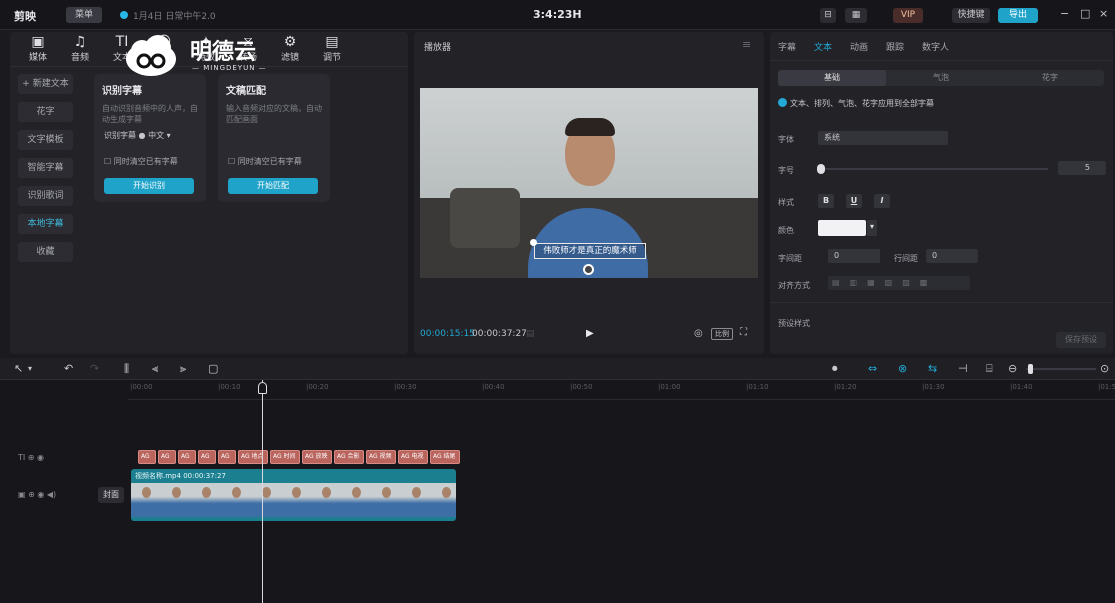 The height and width of the screenshot is (603, 1115). What do you see at coordinates (828, 15) in the screenshot?
I see `layout-icon: ⊟` at bounding box center [828, 15].